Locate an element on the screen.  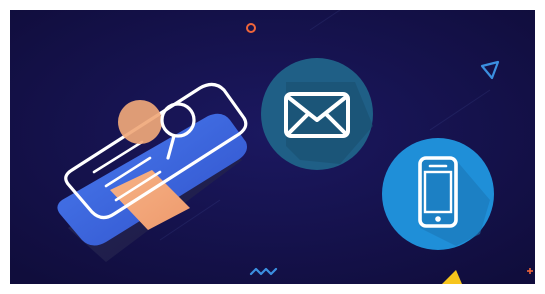
smartphone-badge is located at coordinates (438, 194).